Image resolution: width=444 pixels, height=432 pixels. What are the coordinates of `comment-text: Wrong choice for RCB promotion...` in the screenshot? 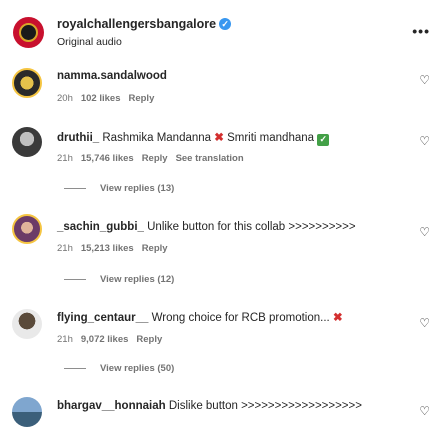 It's located at (240, 318).